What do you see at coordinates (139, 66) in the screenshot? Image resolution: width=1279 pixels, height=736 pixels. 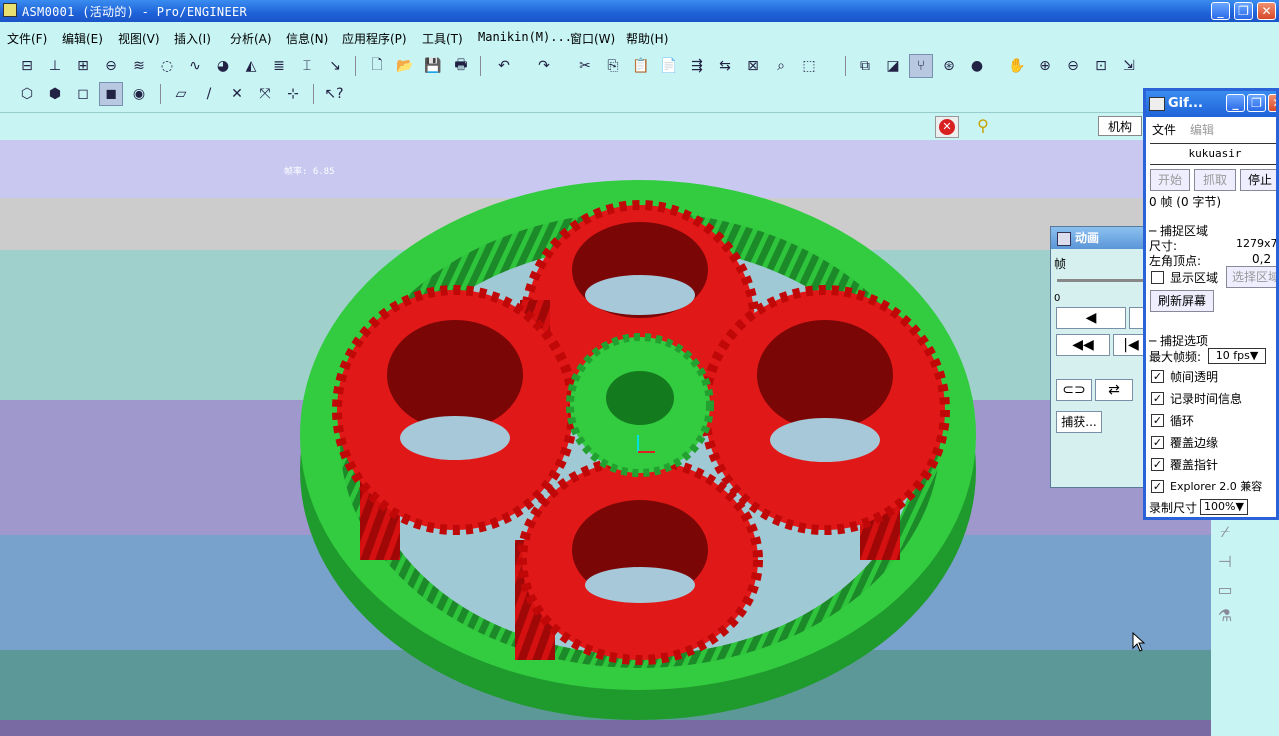 I see `curve-analysis-icon: ≋` at bounding box center [139, 66].